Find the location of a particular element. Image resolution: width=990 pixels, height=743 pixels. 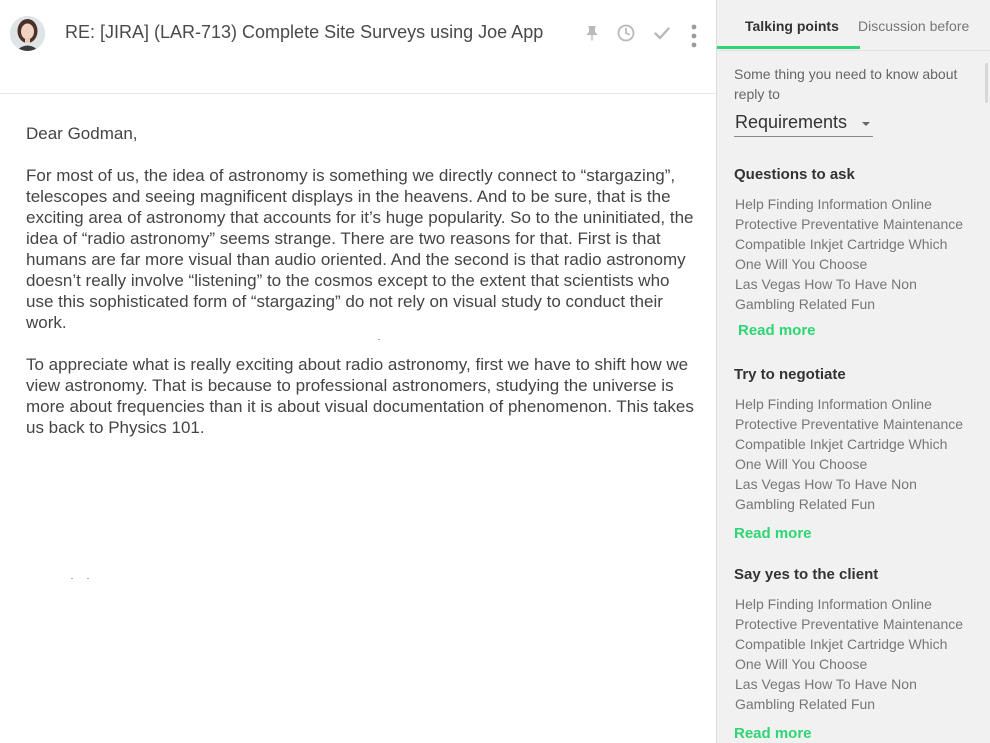

check-icon is located at coordinates (662, 33).